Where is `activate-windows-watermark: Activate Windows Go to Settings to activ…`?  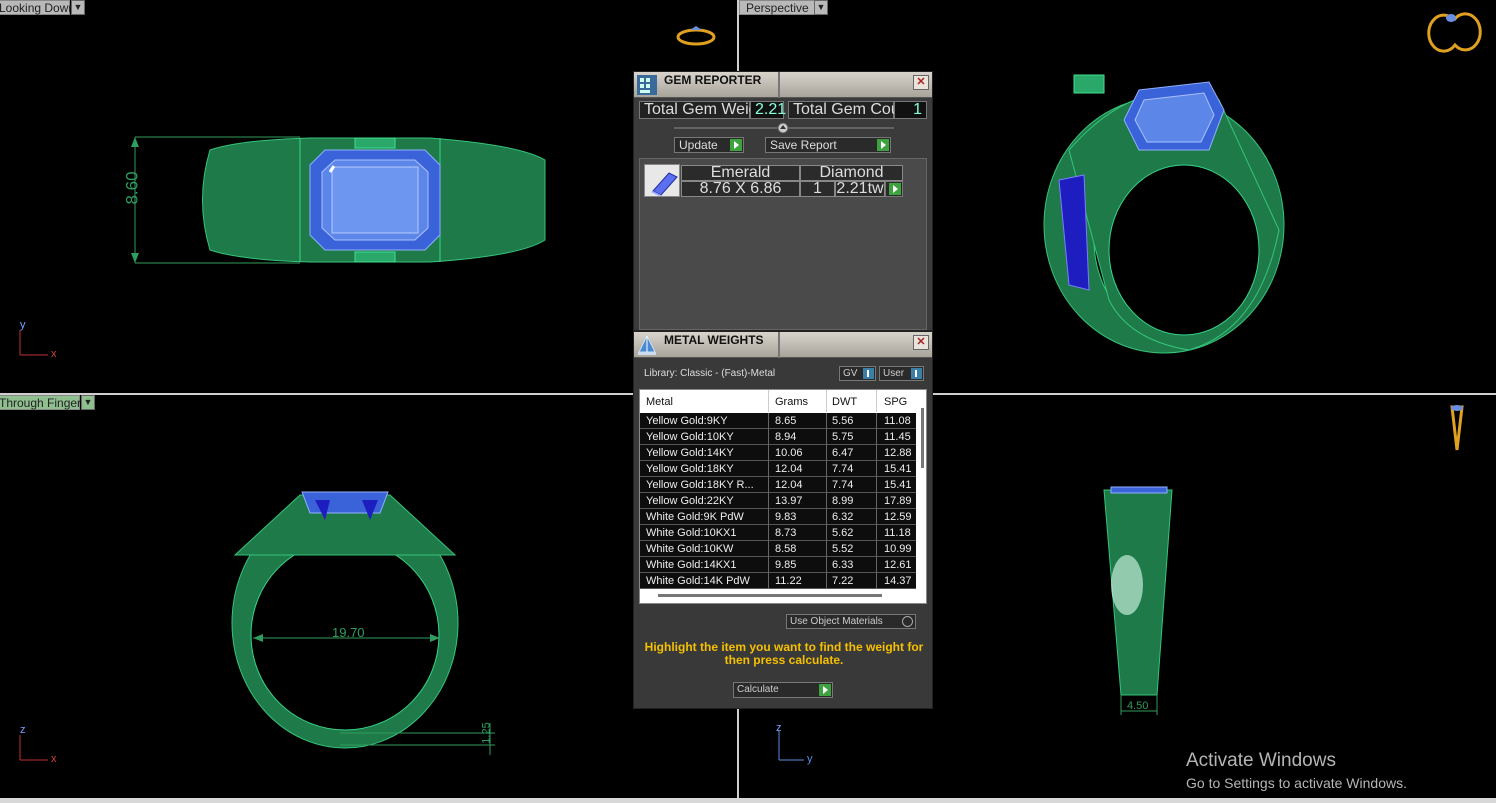 activate-windows-watermark: Activate Windows Go to Settings to activ… is located at coordinates (1296, 770).